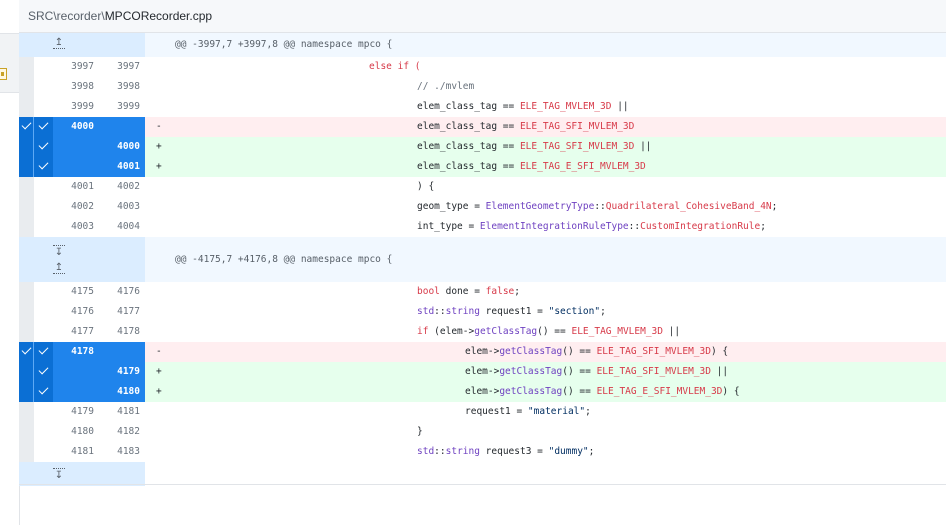  Describe the element at coordinates (528, 411) in the screenshot. I see `code-text: request1 = "material";` at that location.